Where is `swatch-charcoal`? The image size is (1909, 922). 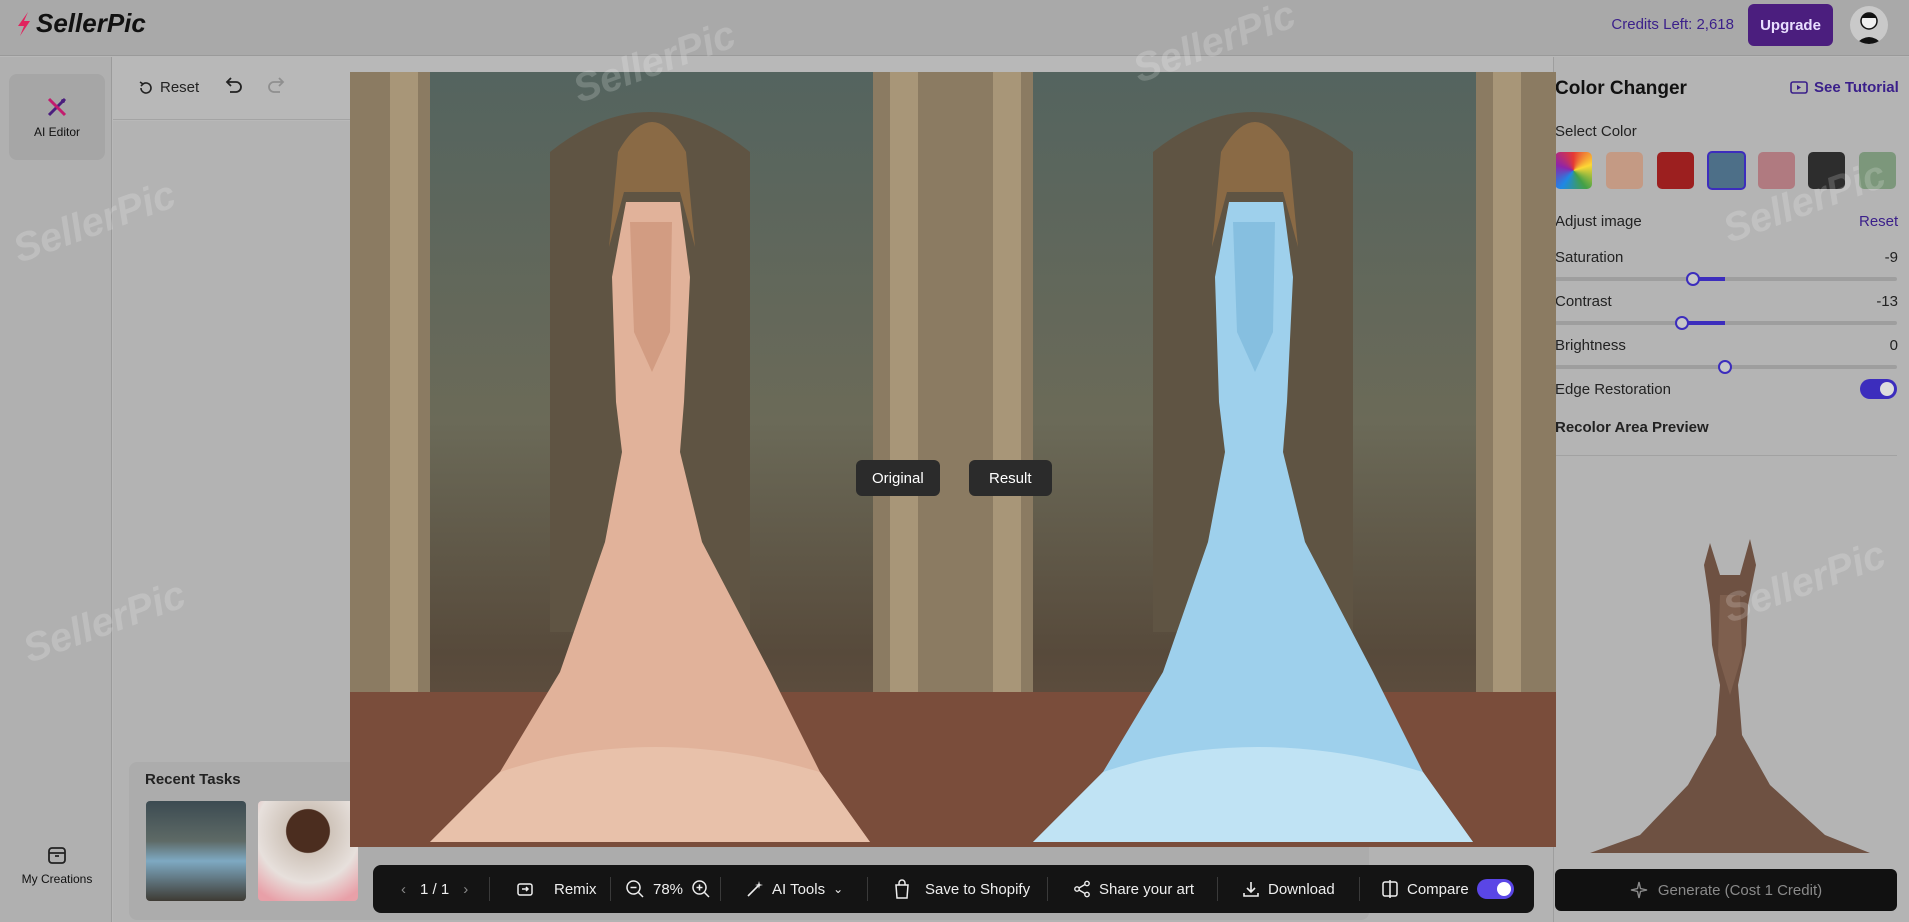
swatch-charcoal is located at coordinates (1826, 170).